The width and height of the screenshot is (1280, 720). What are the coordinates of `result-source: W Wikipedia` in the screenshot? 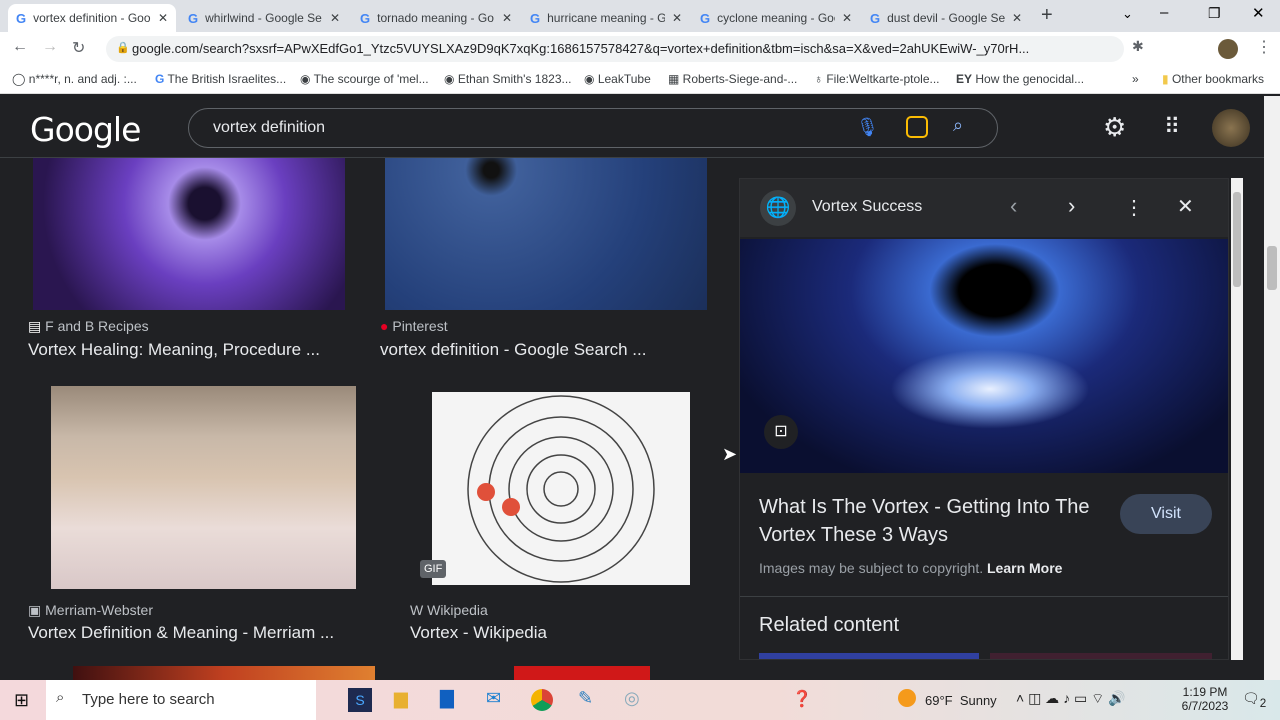 It's located at (449, 610).